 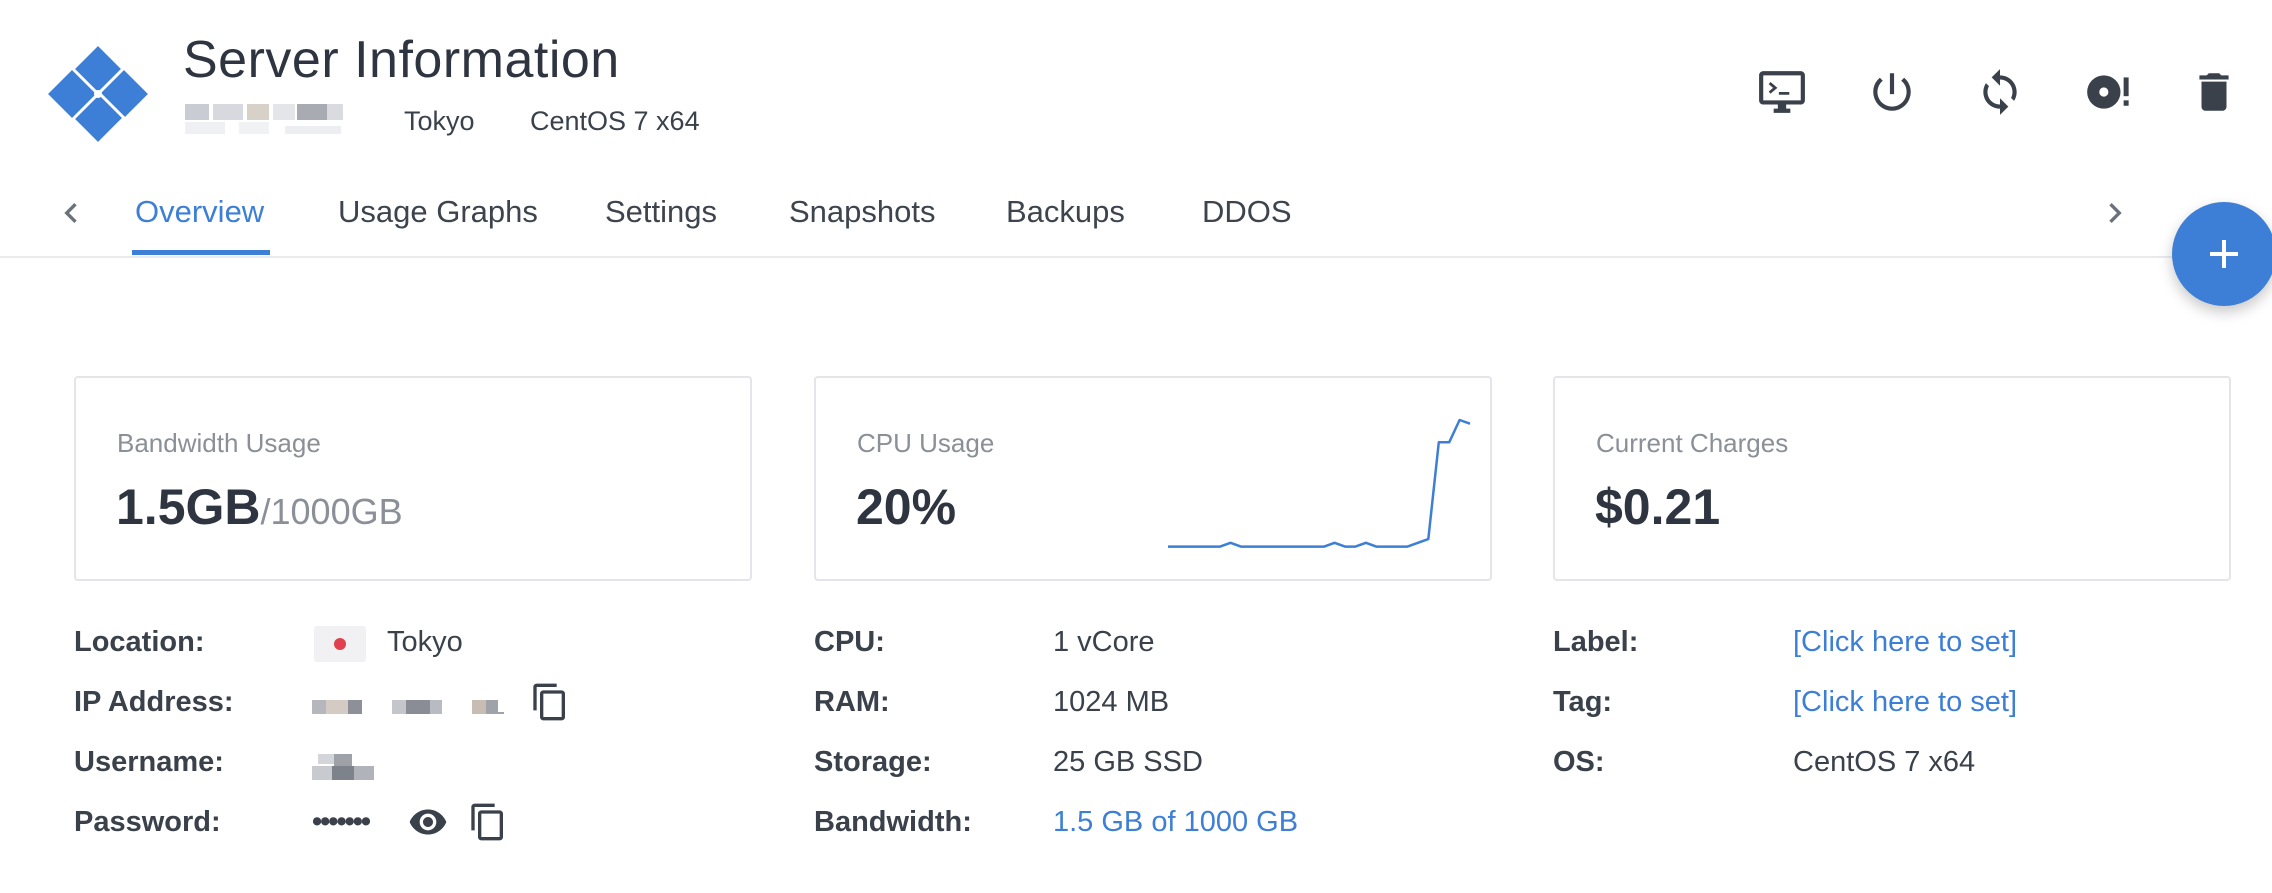 What do you see at coordinates (98, 94) in the screenshot?
I see `server-logo-icon` at bounding box center [98, 94].